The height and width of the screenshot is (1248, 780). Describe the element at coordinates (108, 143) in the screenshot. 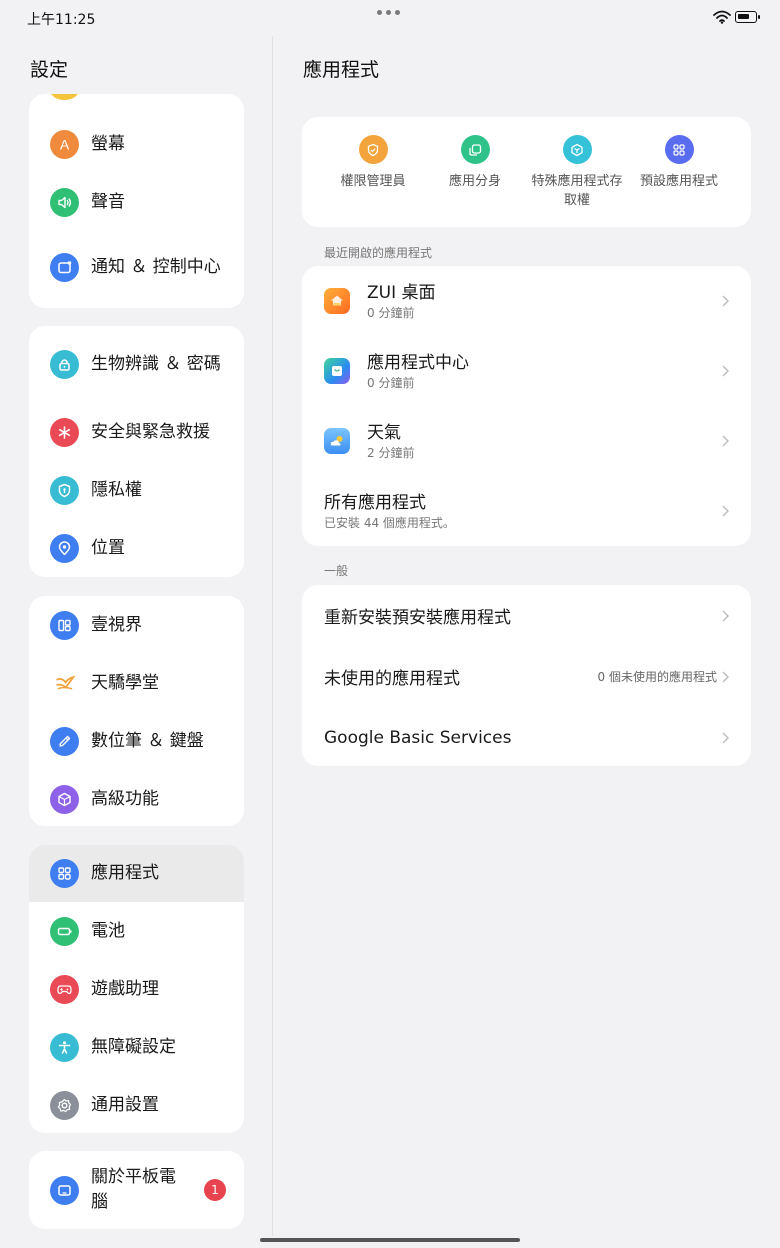

I see `sidebar-item-label: 螢幕` at that location.